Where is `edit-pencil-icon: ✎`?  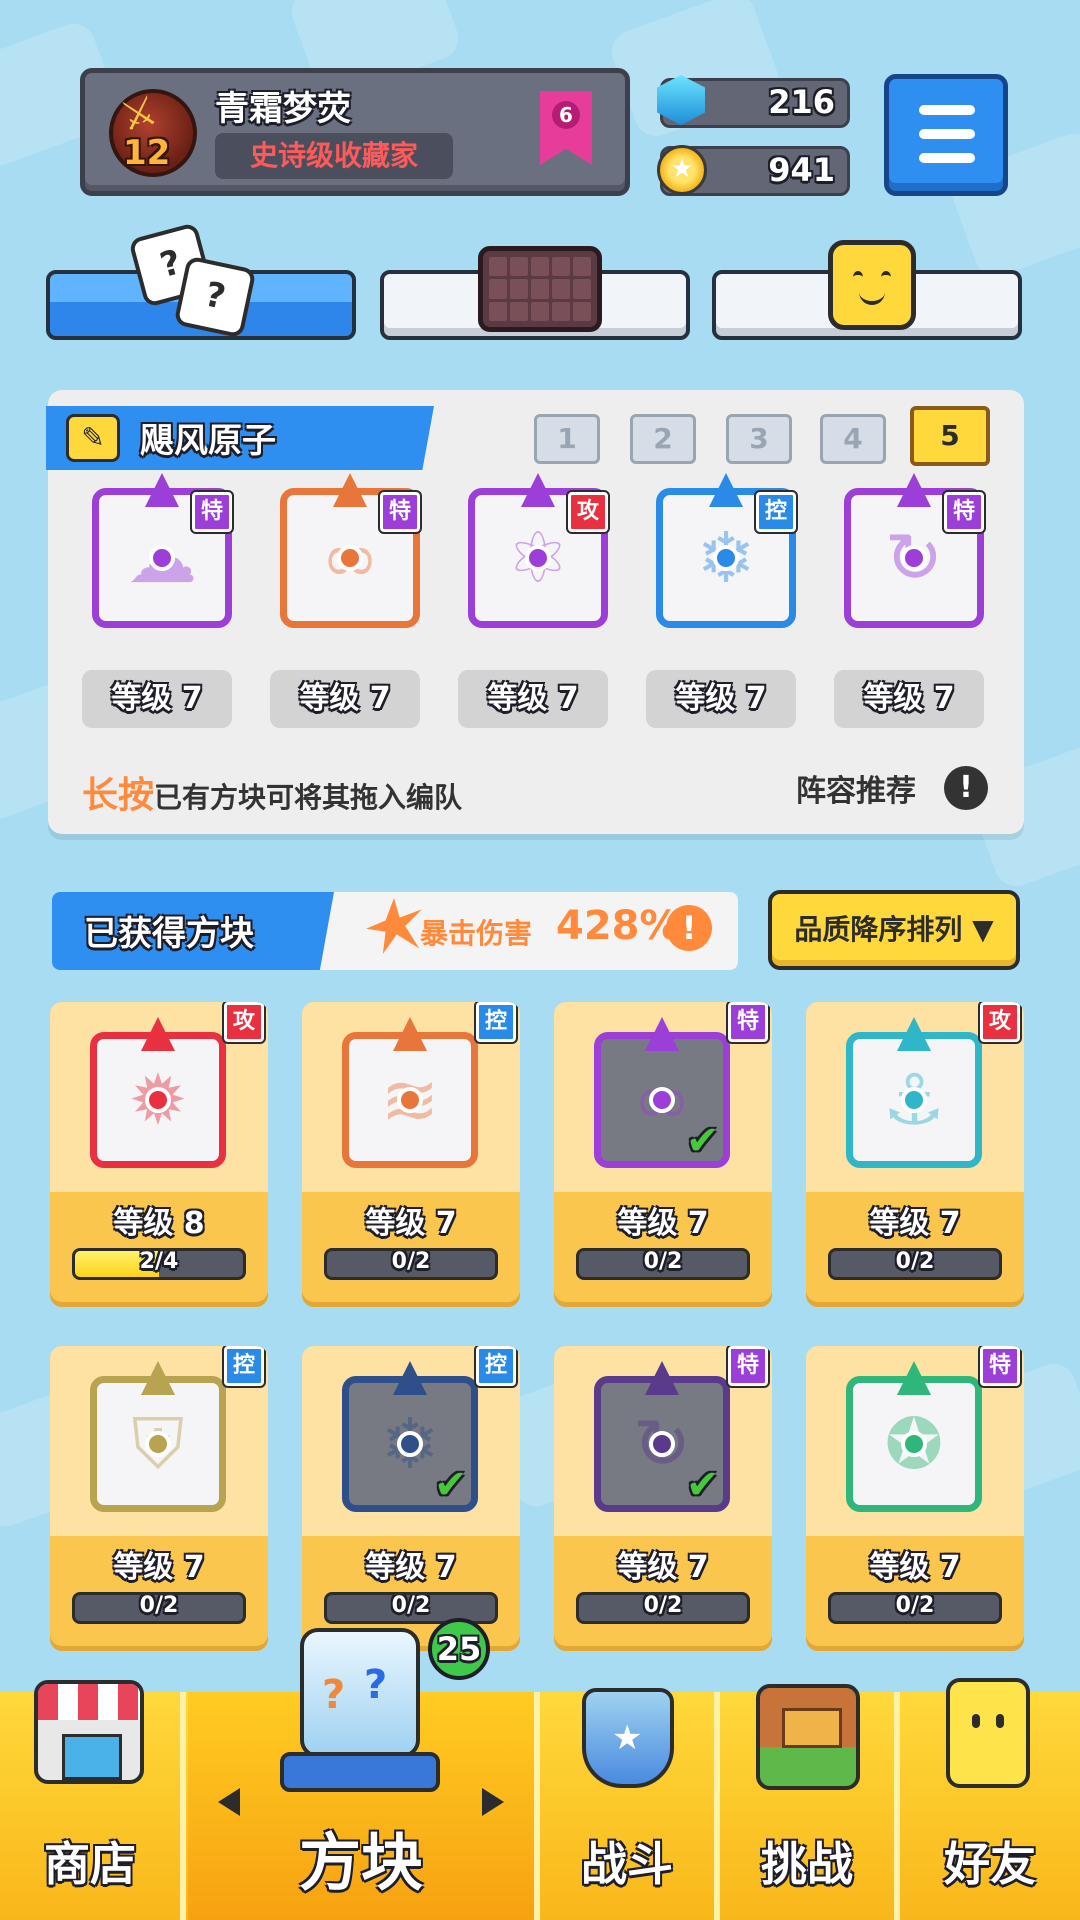
edit-pencil-icon: ✎ is located at coordinates (93, 438).